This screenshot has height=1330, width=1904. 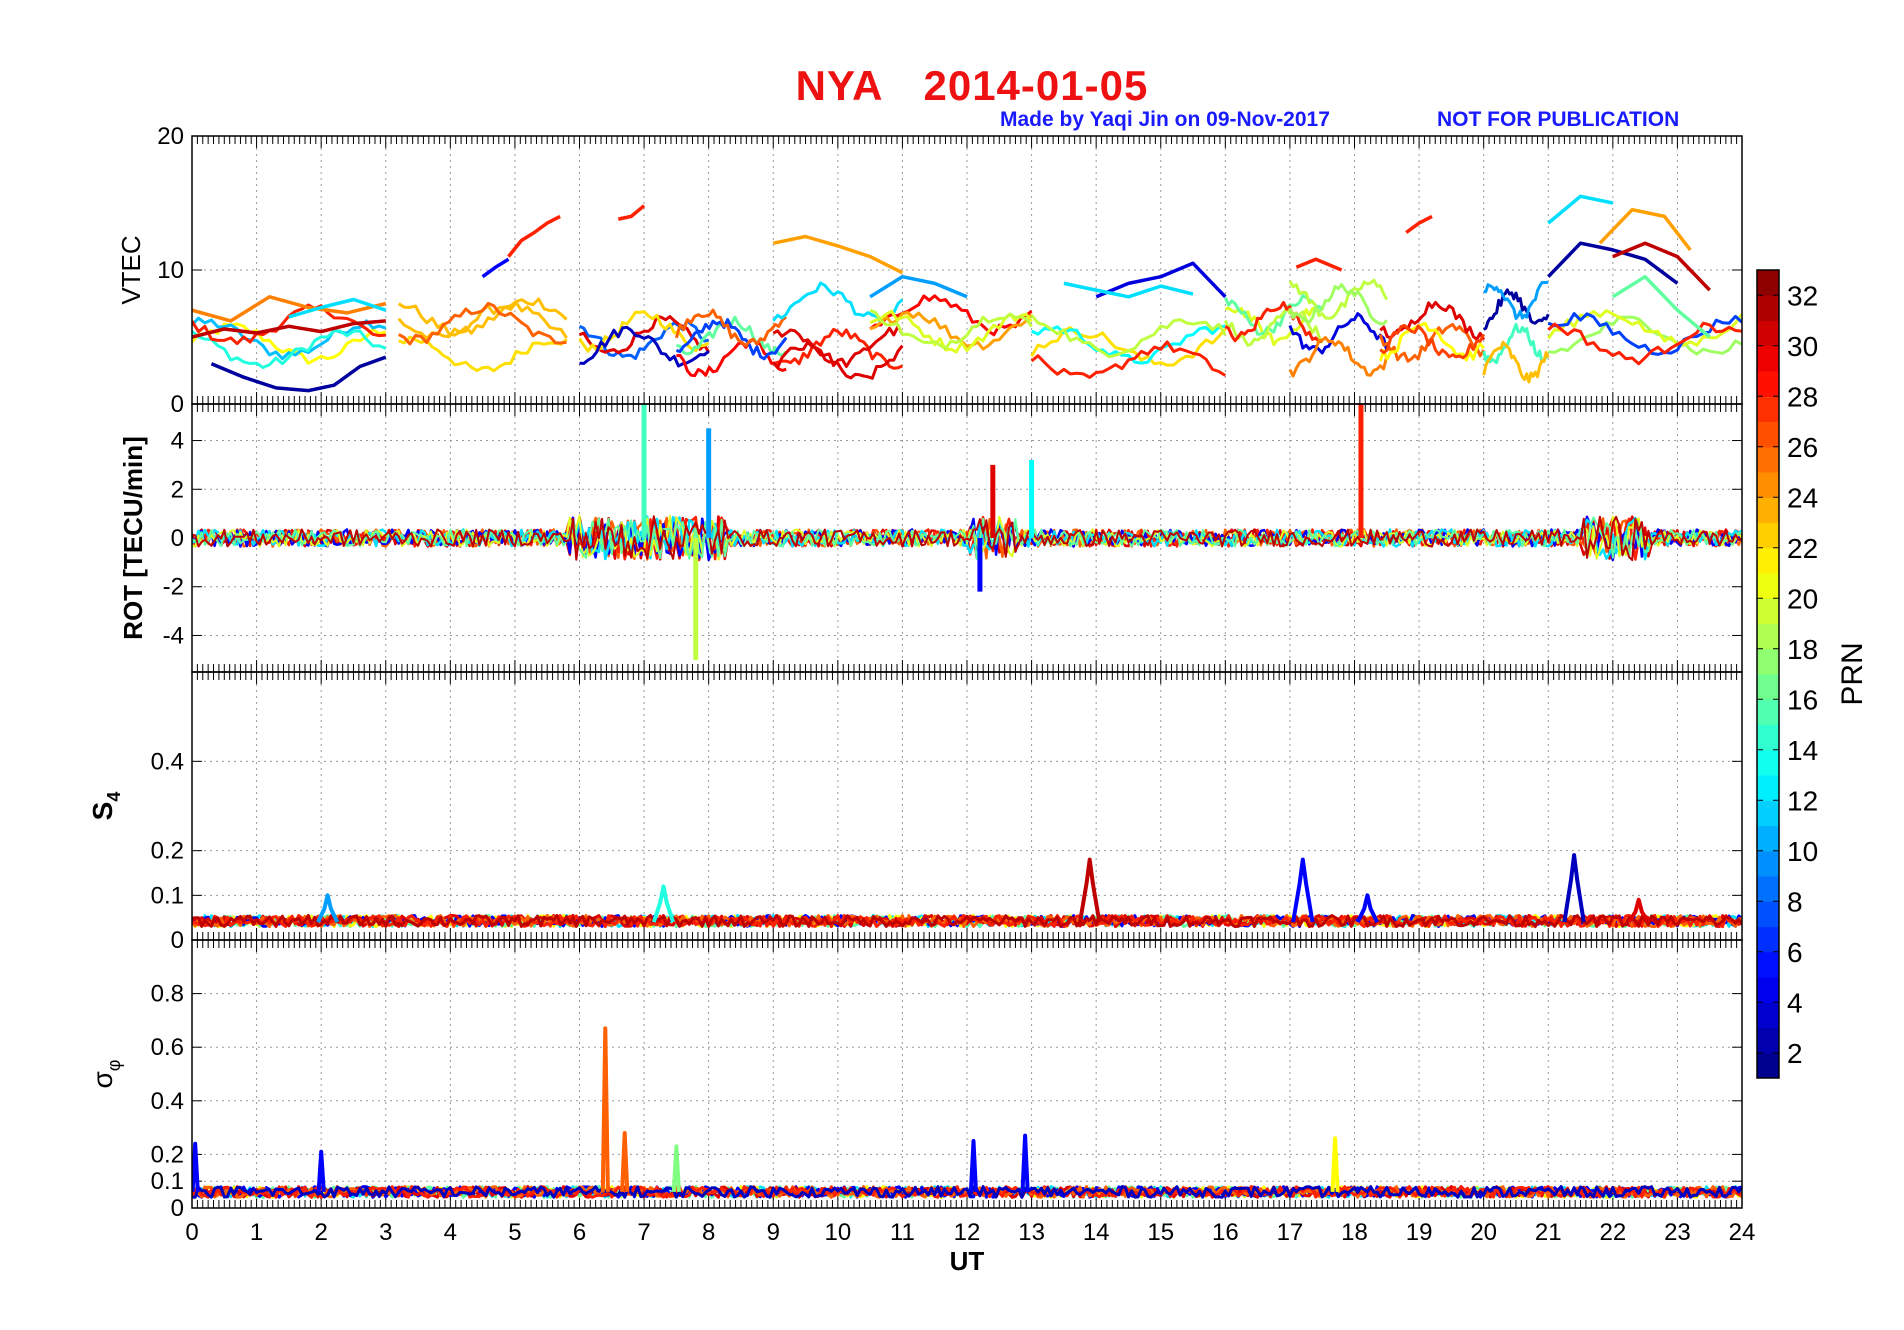 I want to click on x-tick-label: 6, so click(x=579, y=1232).